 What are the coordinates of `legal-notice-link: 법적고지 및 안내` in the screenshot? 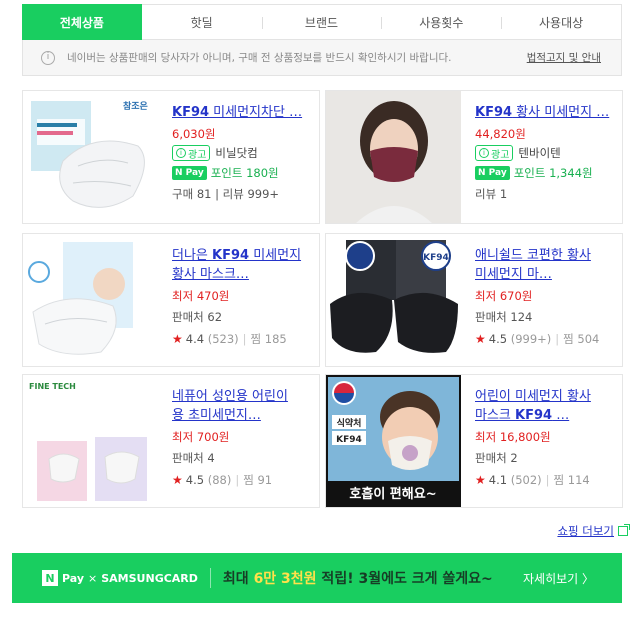 It's located at (564, 57).